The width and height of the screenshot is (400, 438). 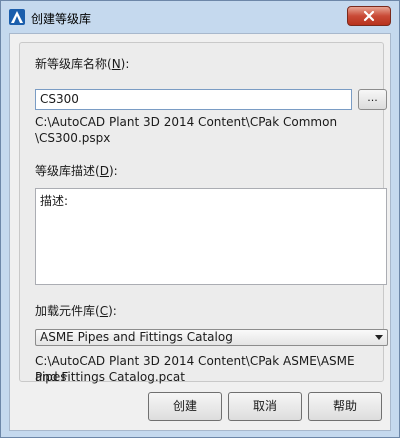 What do you see at coordinates (200, 17) in the screenshot?
I see `title-bar: 创建等级库` at bounding box center [200, 17].